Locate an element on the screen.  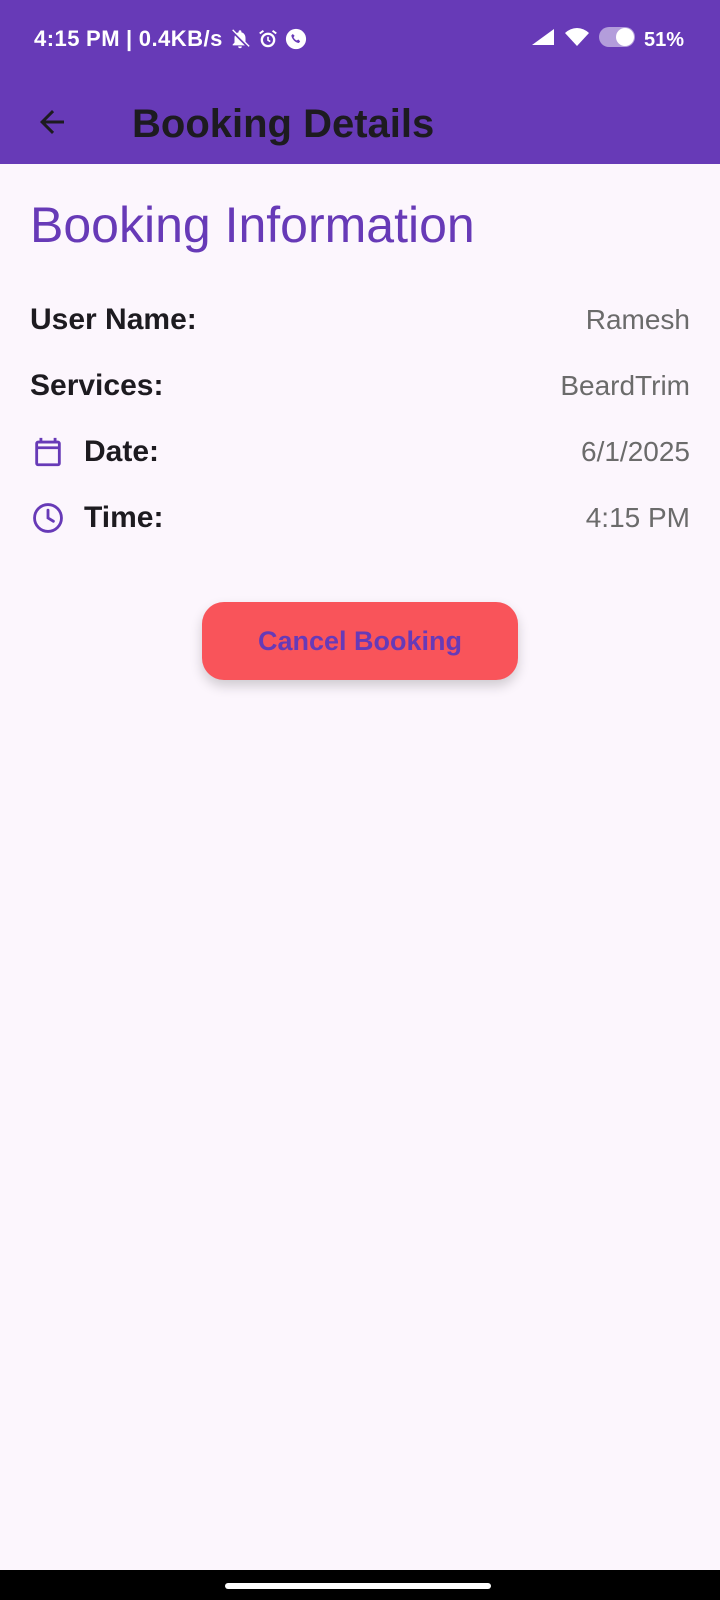
status-left: 4:15 PM | 0.4KB/s is located at coordinates (170, 39).